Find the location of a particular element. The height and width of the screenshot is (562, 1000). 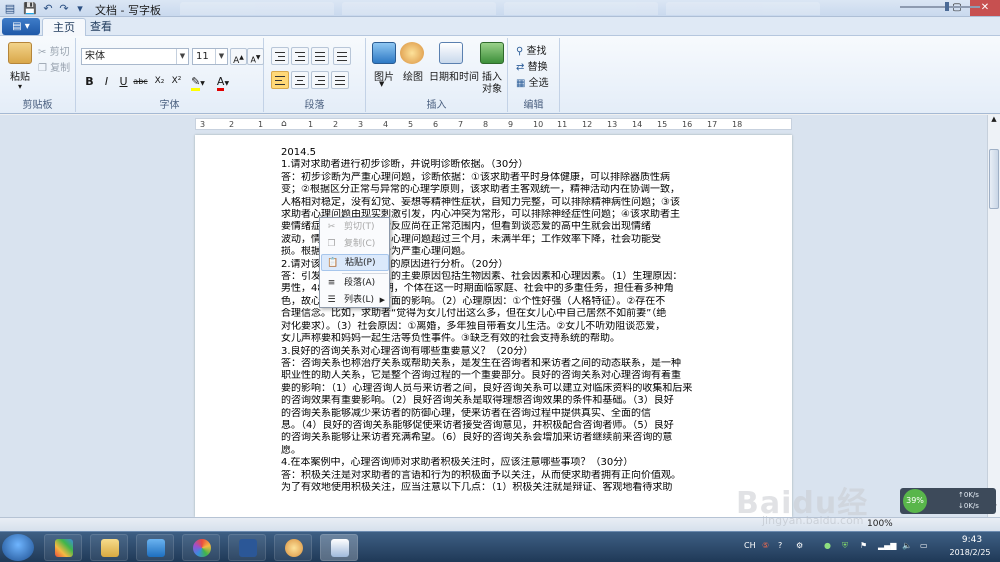

paste-icon is located at coordinates (20, 53).